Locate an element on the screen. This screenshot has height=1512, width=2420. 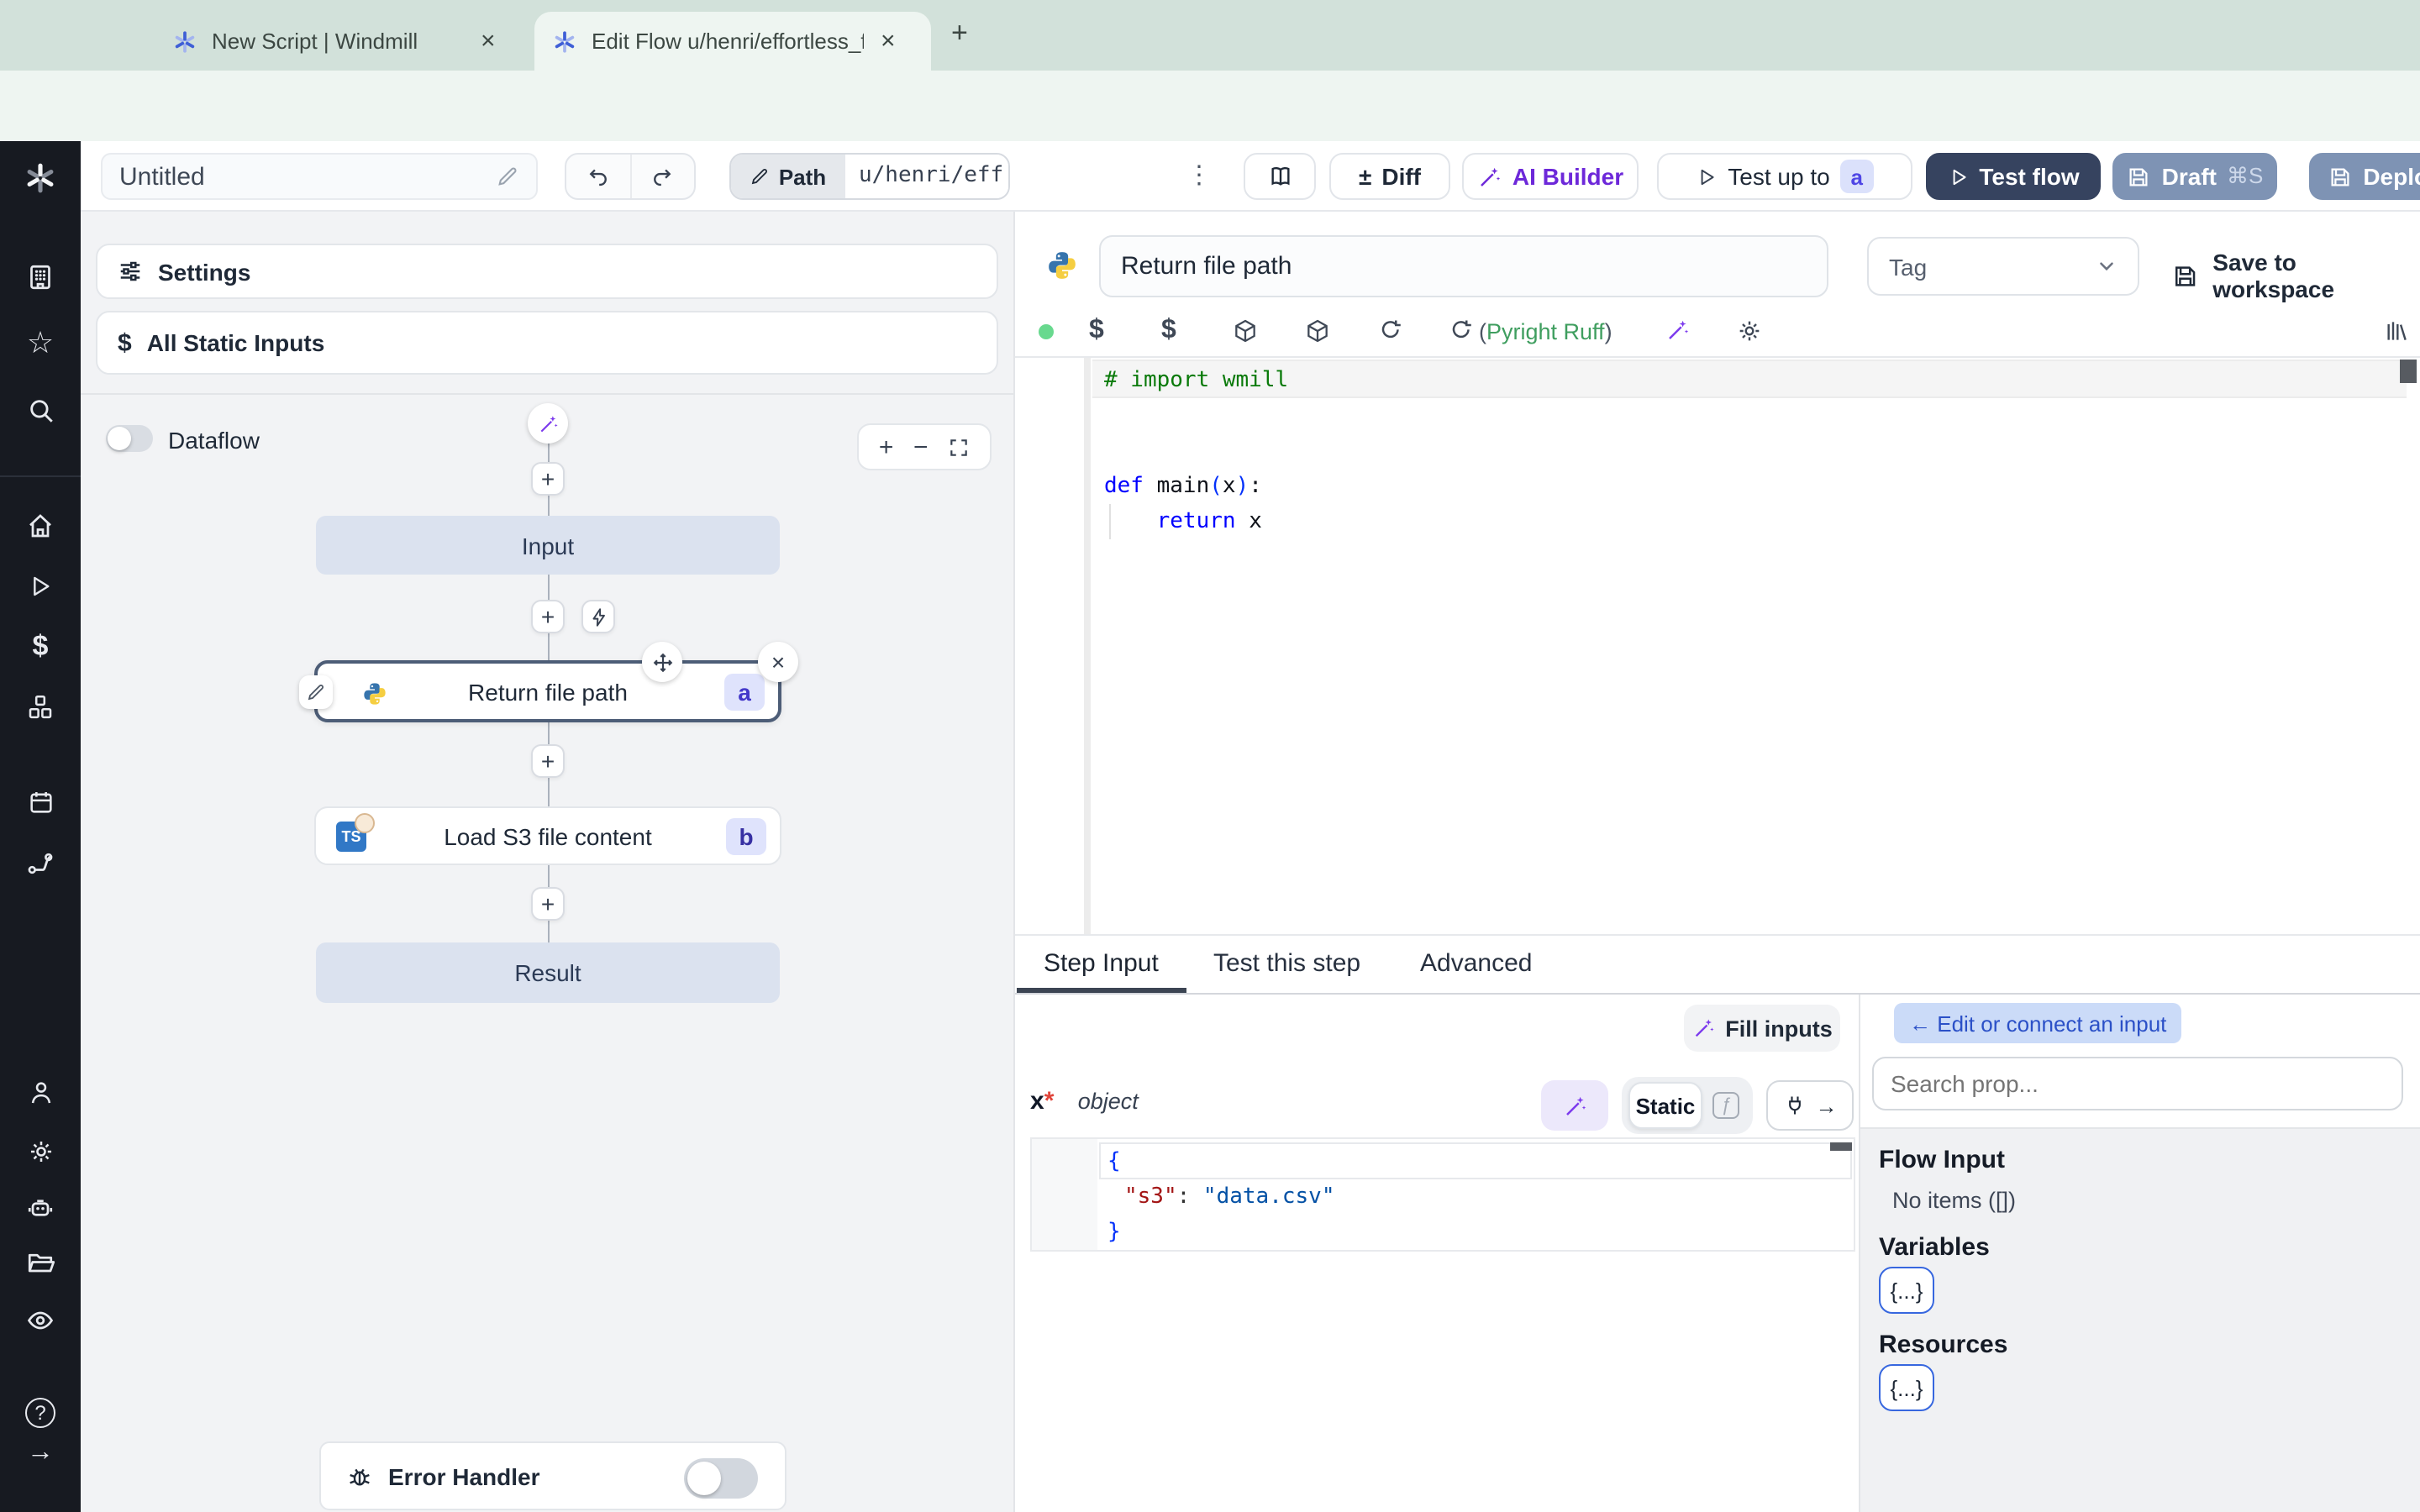
eye-icon is located at coordinates (40, 1320).